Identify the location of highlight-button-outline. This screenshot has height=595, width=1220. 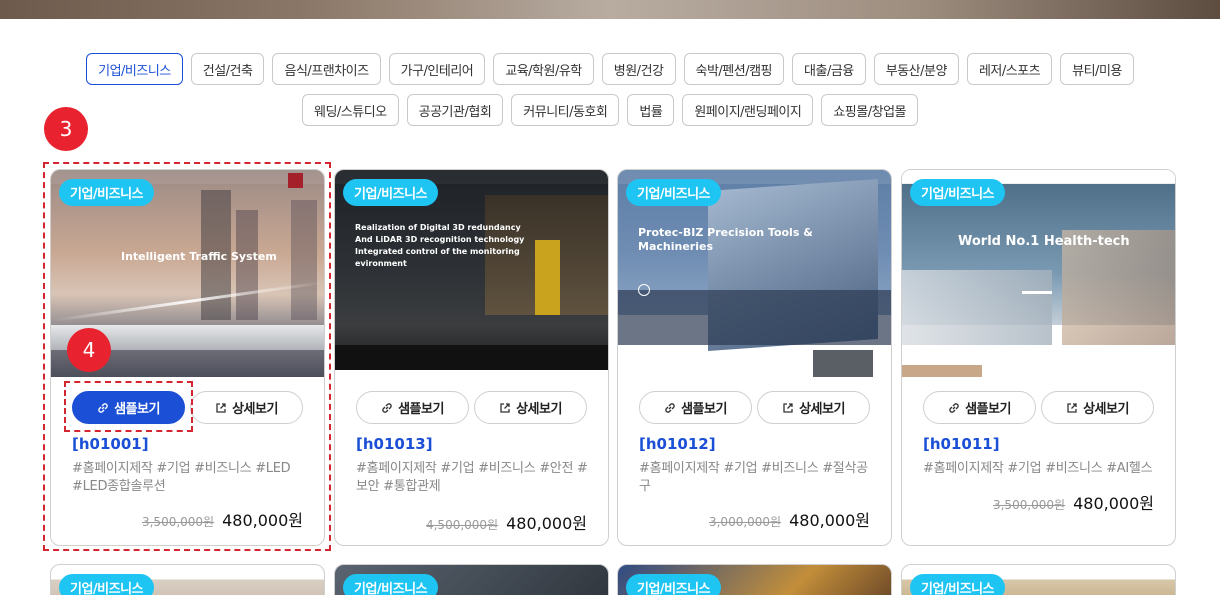
(128, 406).